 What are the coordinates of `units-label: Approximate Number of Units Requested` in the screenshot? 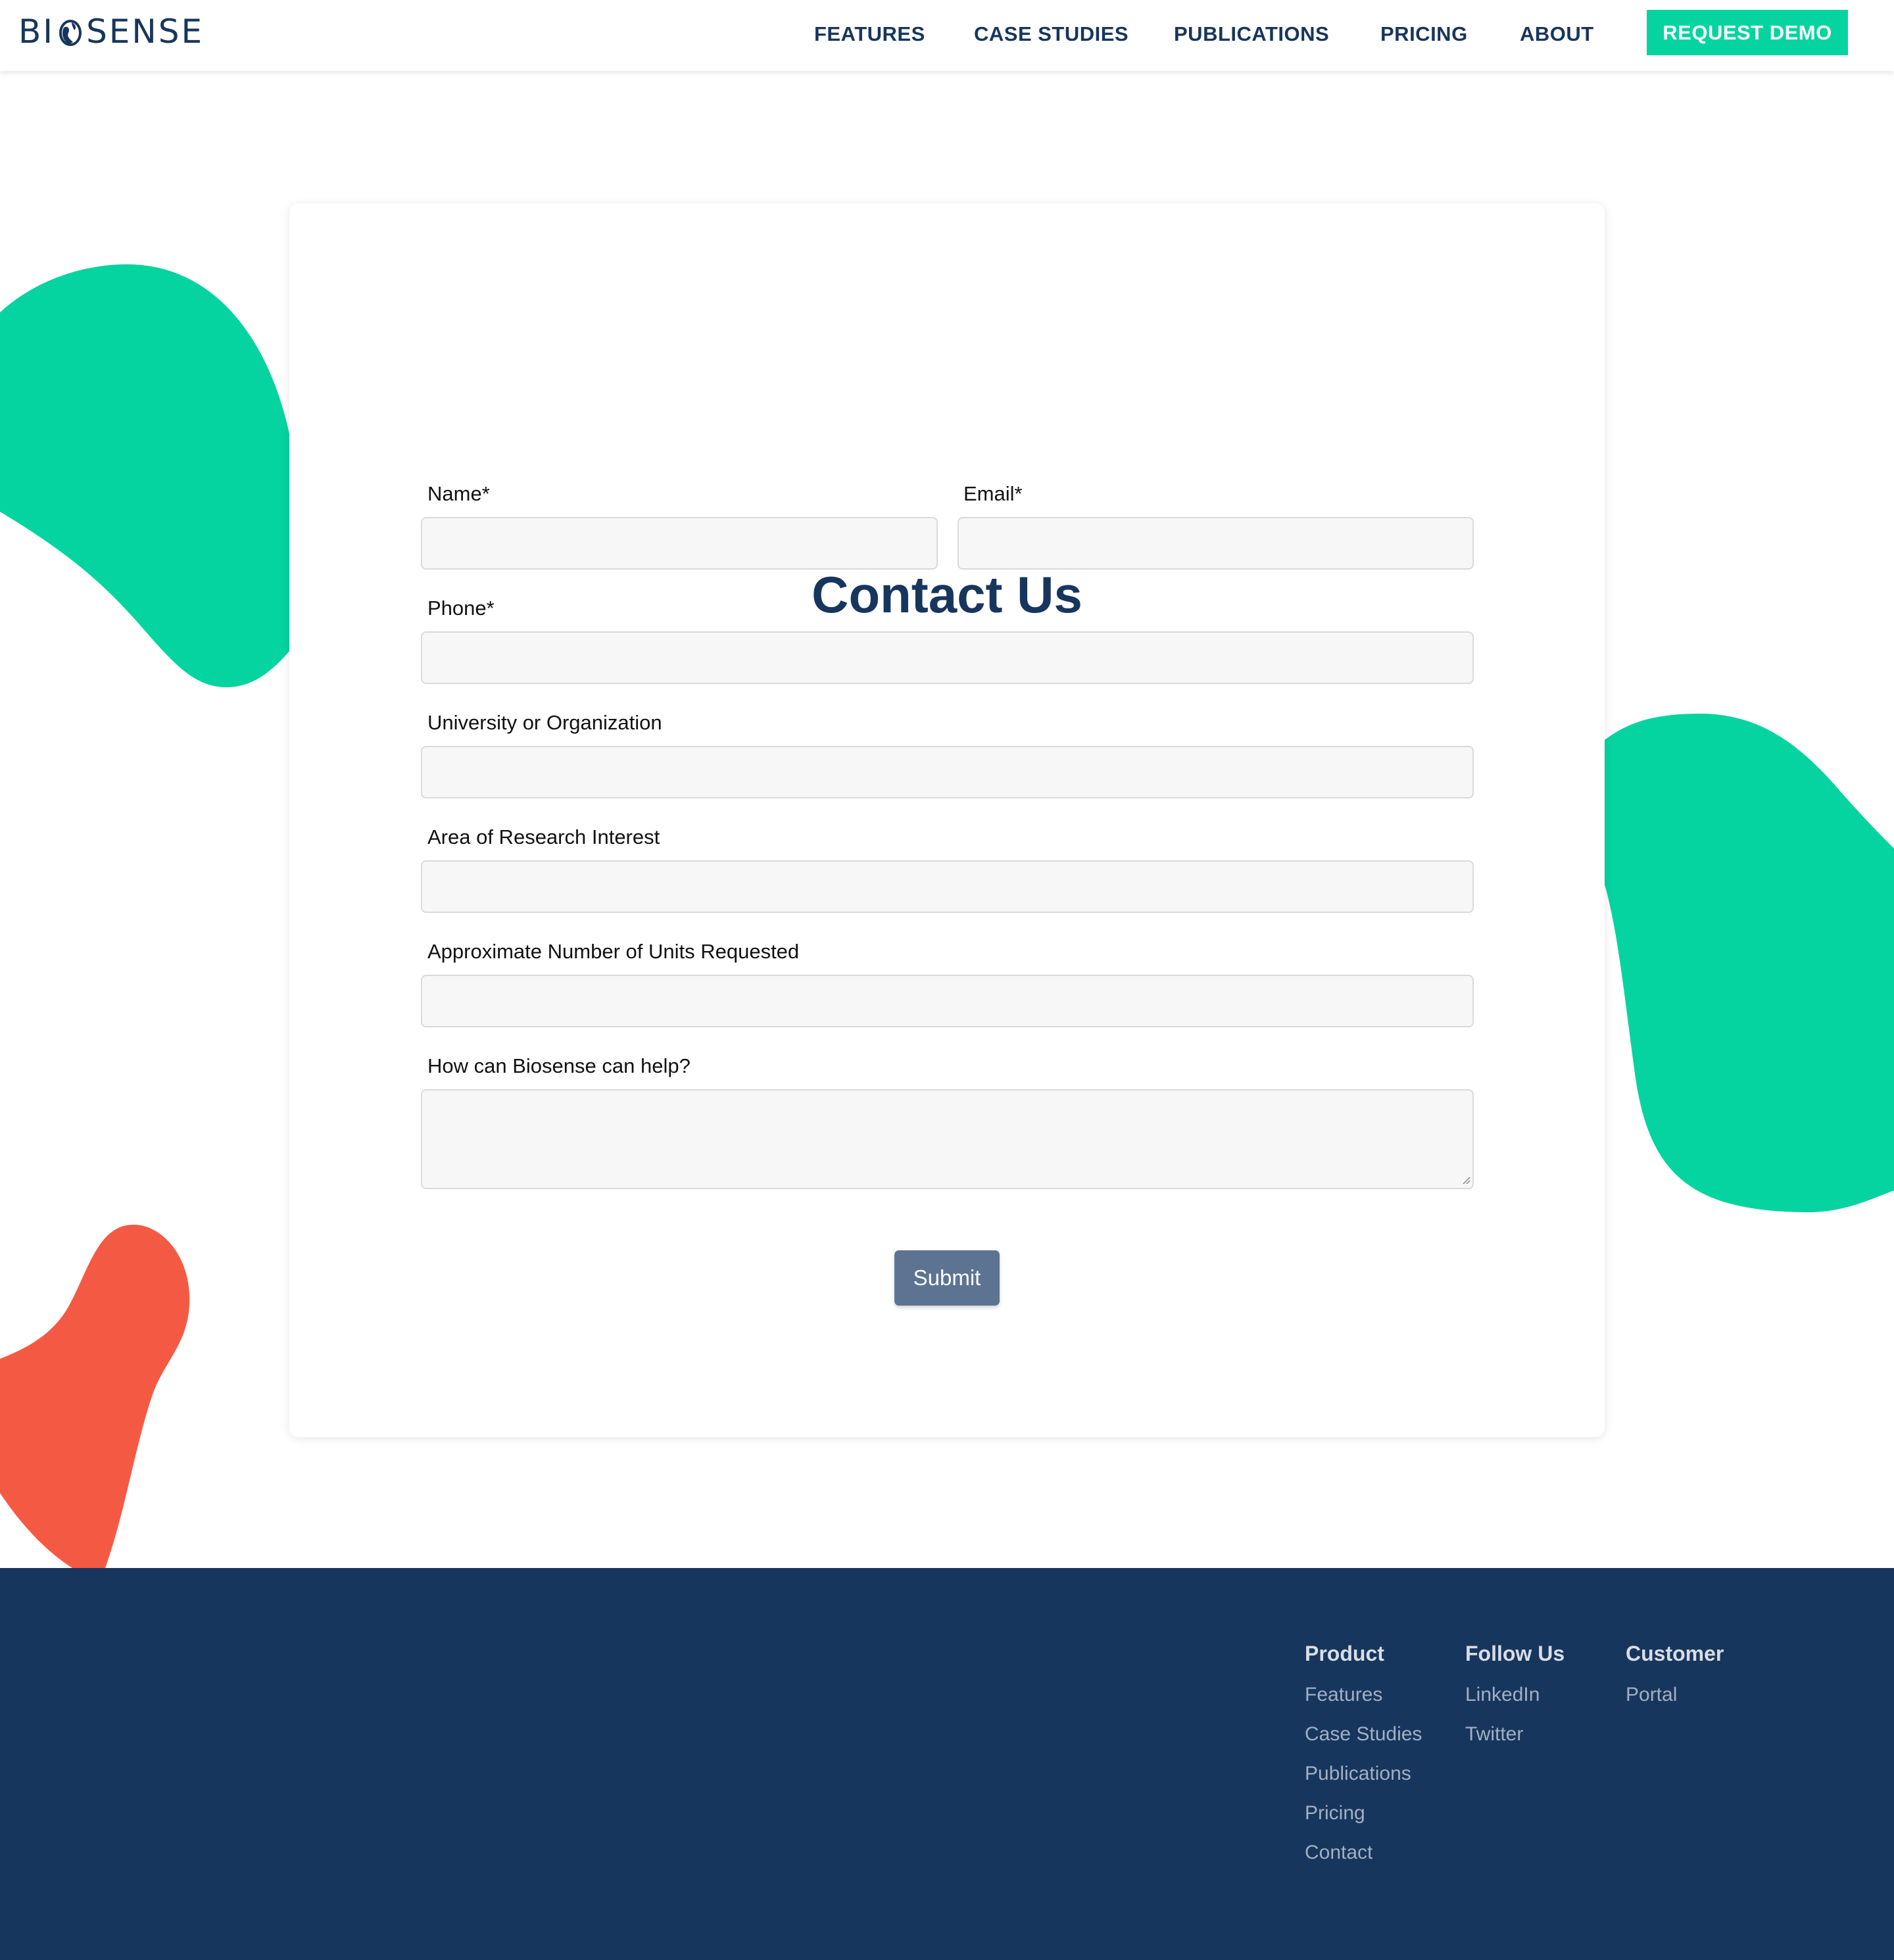 It's located at (613, 952).